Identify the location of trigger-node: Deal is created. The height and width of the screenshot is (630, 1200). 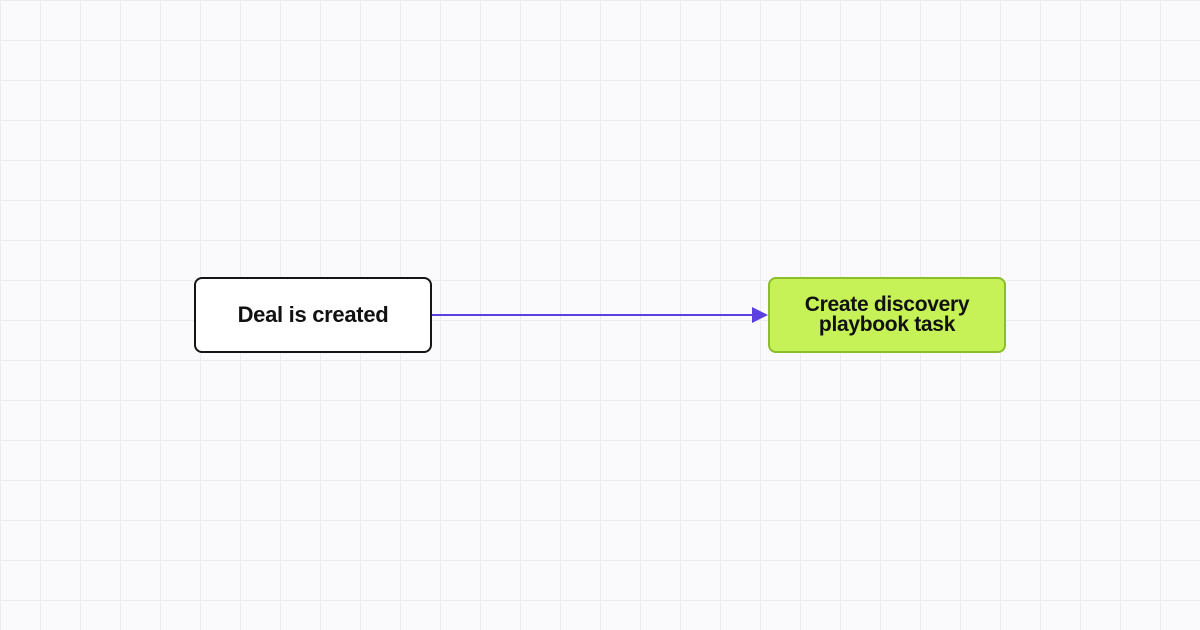
(313, 315).